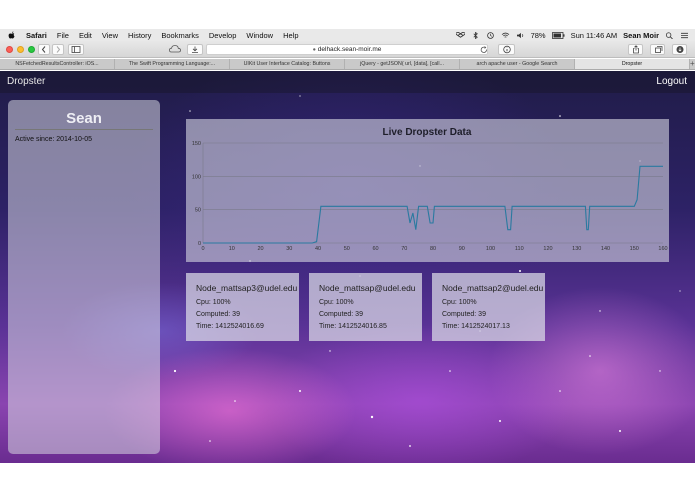 The image size is (695, 494). What do you see at coordinates (63, 35) in the screenshot?
I see `menu-file: File` at bounding box center [63, 35].